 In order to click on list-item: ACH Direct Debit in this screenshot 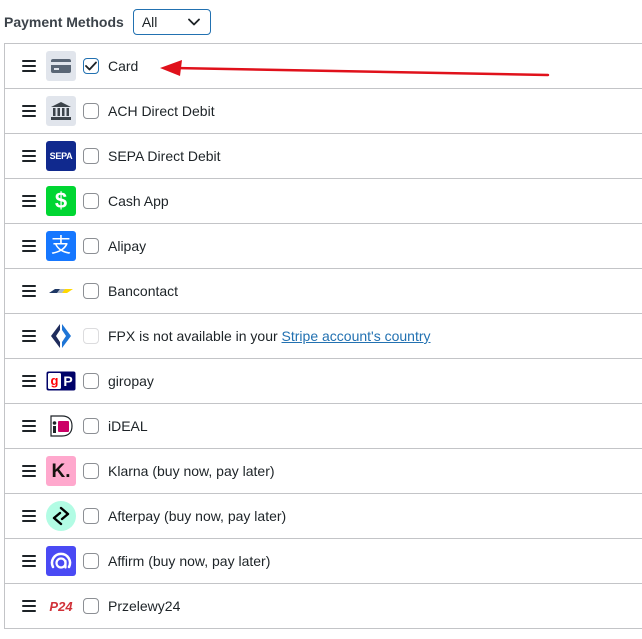, I will do `click(323, 111)`.